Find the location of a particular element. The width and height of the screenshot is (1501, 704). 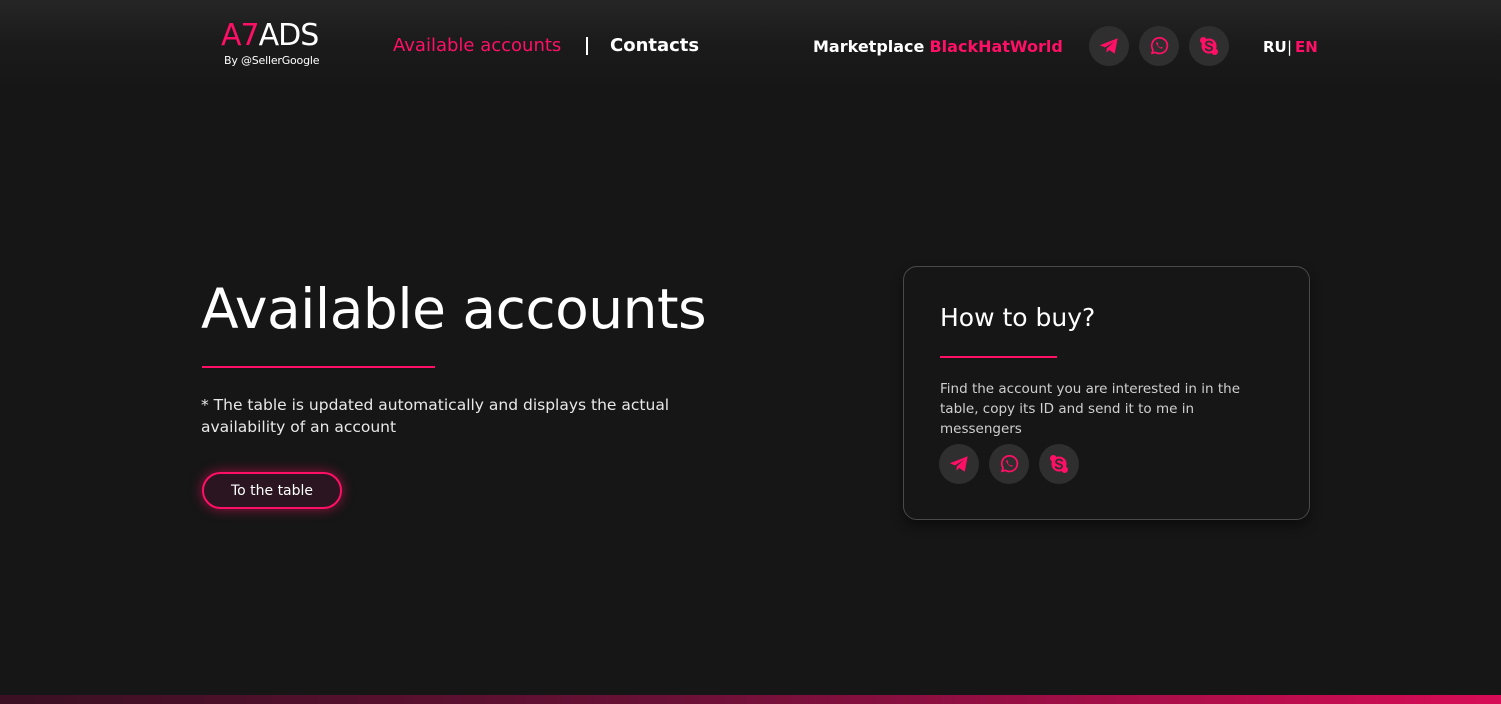

nav-separator is located at coordinates (587, 46).